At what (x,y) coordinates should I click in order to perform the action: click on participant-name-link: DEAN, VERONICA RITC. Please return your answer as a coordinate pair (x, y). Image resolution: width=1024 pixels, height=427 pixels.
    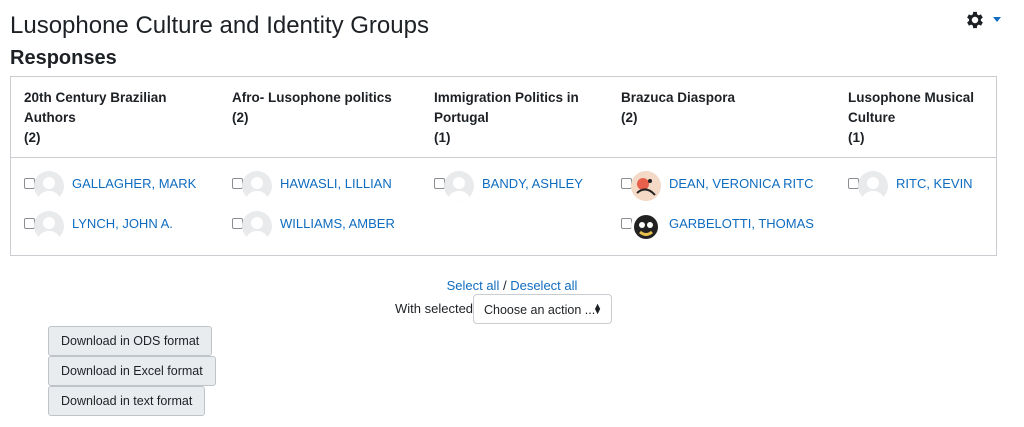
    Looking at the image, I should click on (741, 183).